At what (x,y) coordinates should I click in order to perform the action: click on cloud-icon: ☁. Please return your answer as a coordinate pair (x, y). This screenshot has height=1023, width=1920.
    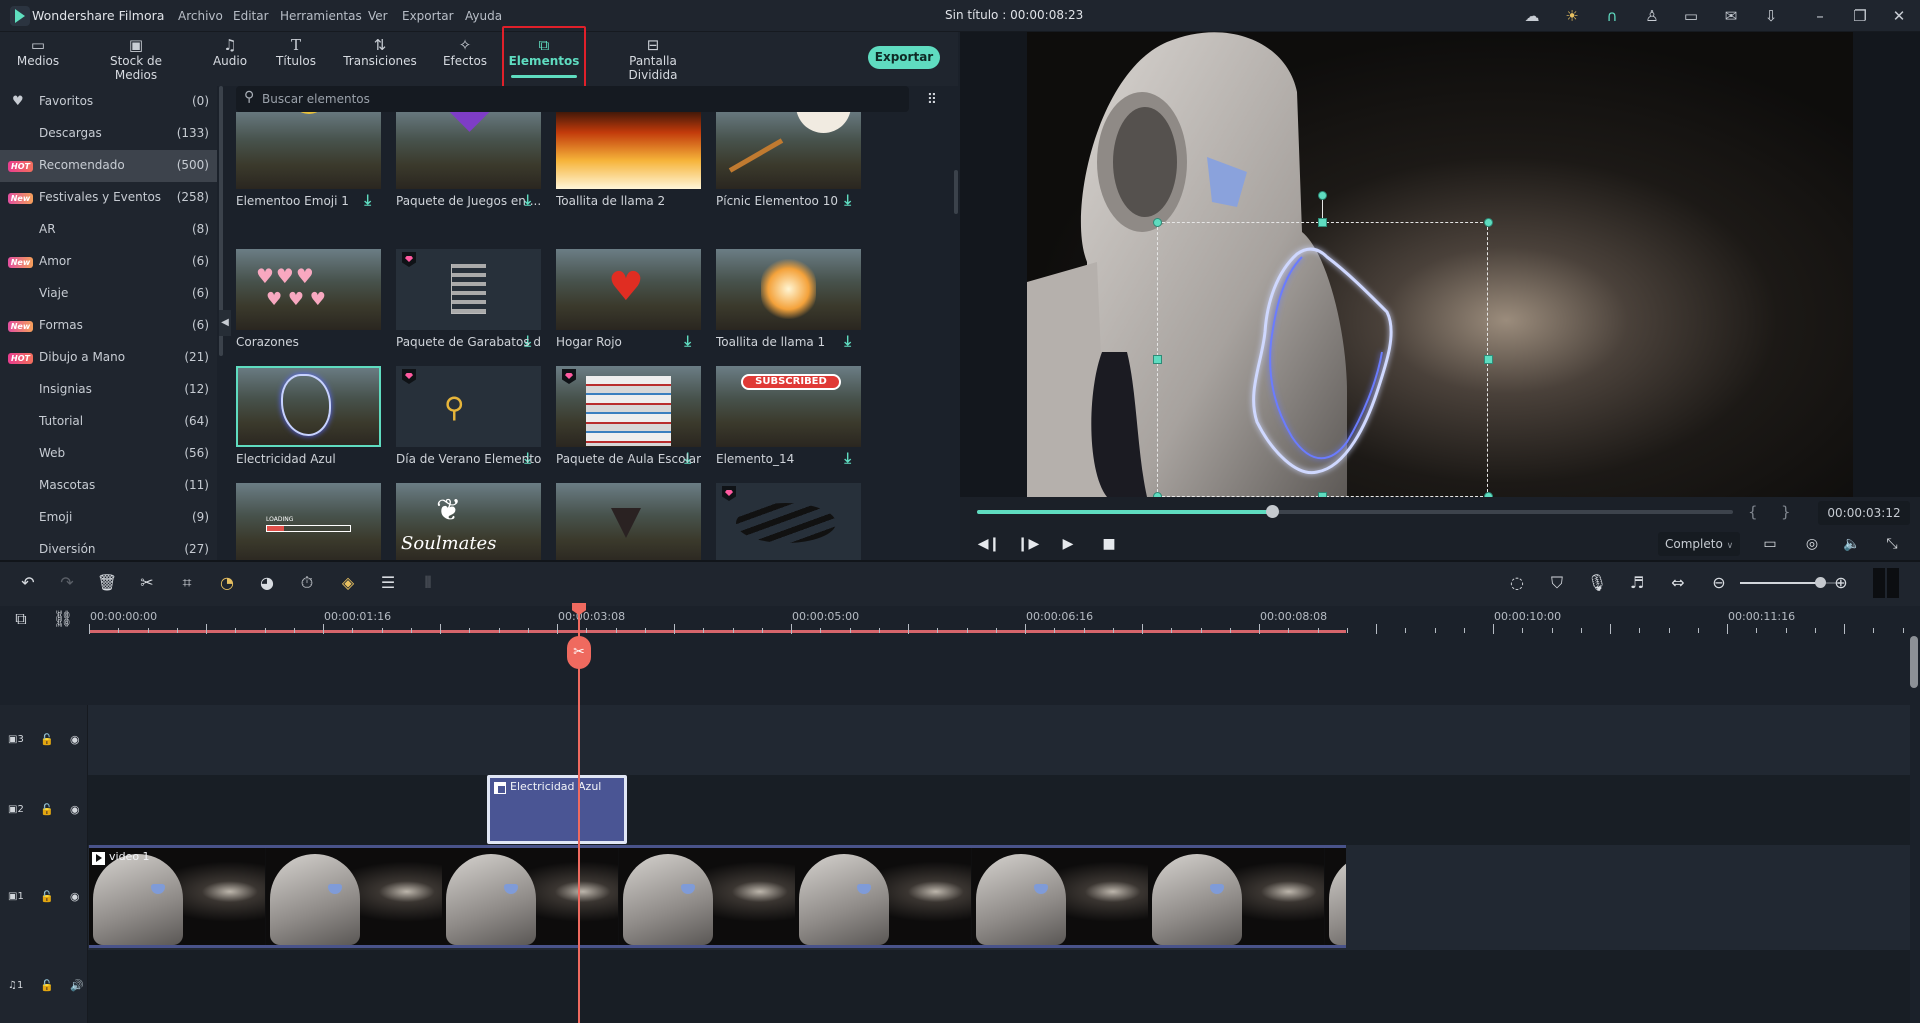
    Looking at the image, I should click on (1532, 16).